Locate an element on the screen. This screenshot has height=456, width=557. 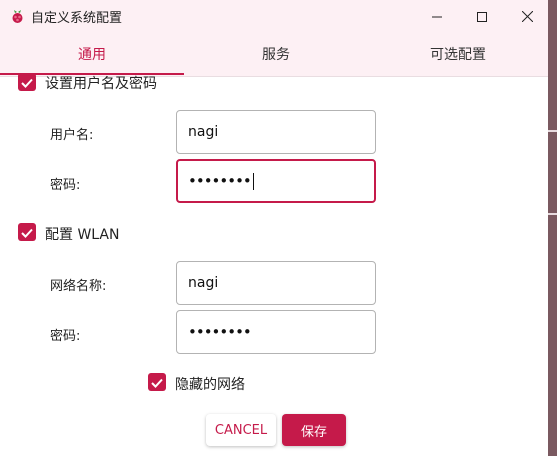
wlan-password-label: 密码: is located at coordinates (65, 336).